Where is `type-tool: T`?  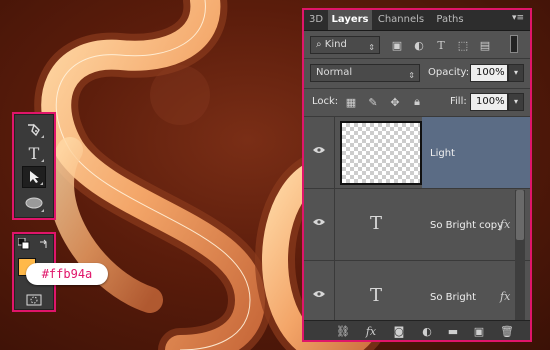
type-tool: T is located at coordinates (34, 153).